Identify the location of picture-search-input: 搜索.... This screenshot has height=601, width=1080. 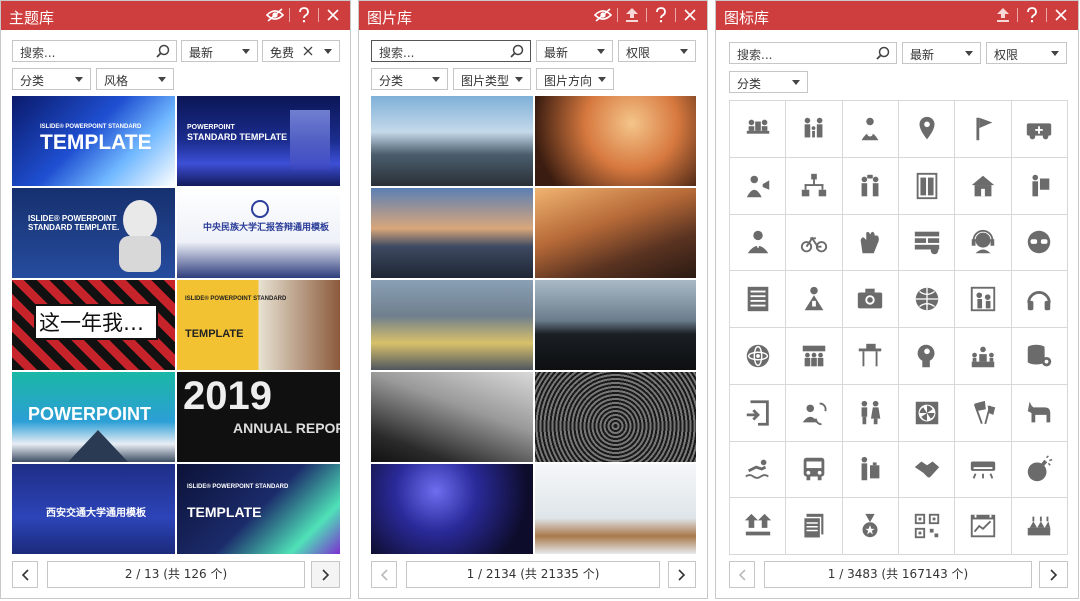
(451, 51).